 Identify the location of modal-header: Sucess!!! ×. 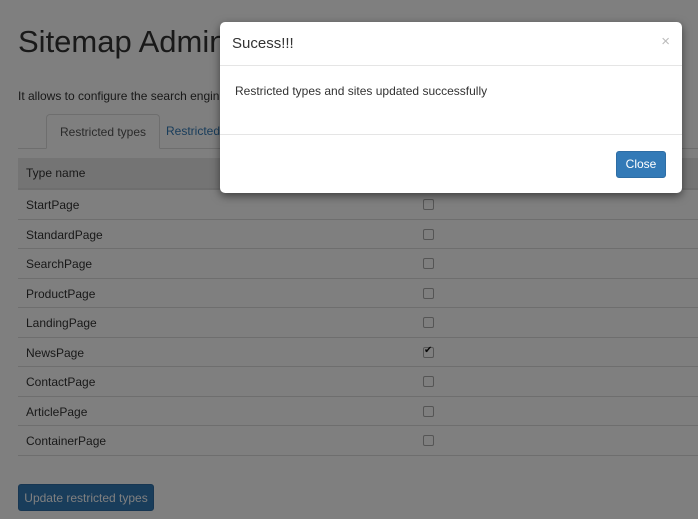
(451, 44).